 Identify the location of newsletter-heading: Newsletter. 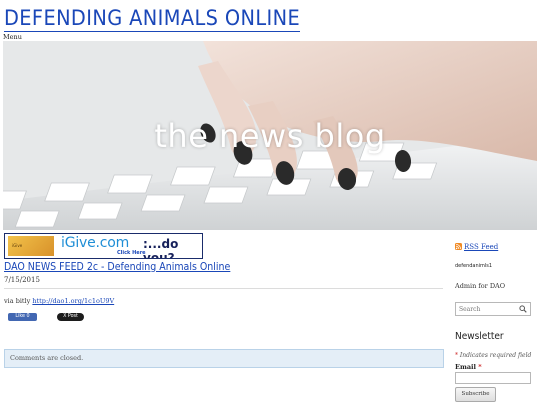
(479, 336).